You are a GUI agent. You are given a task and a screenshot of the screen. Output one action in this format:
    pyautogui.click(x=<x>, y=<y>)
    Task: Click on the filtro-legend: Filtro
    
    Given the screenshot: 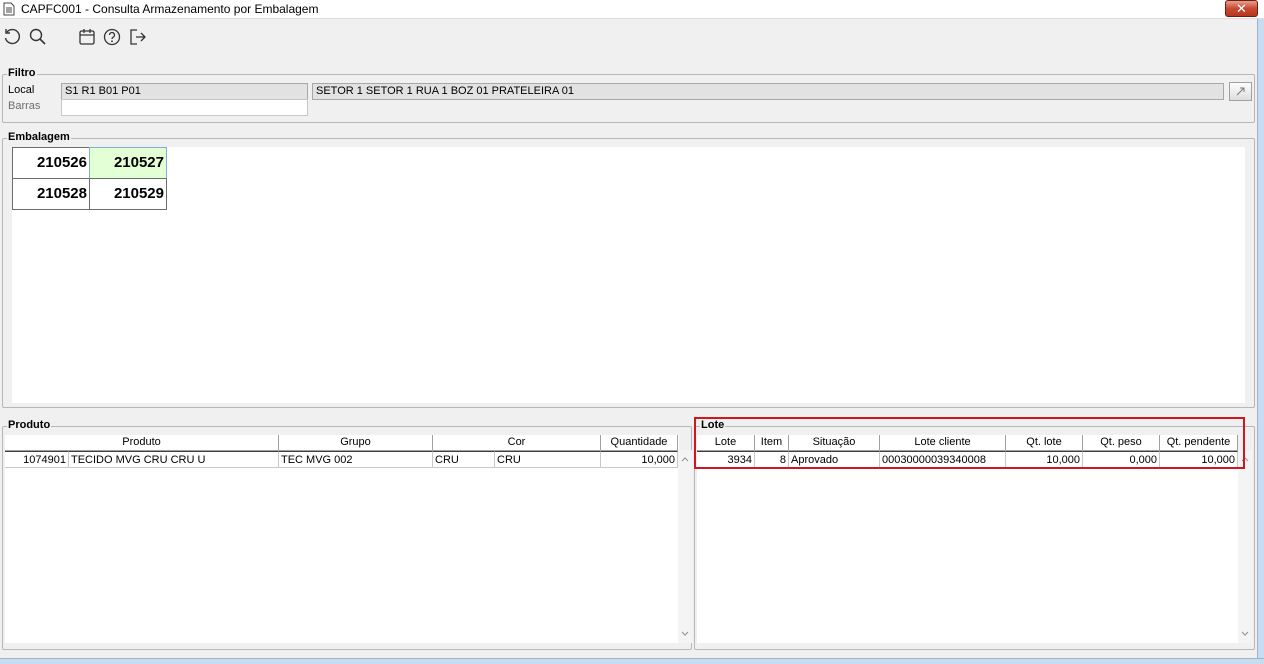 What is the action you would take?
    pyautogui.click(x=22, y=73)
    